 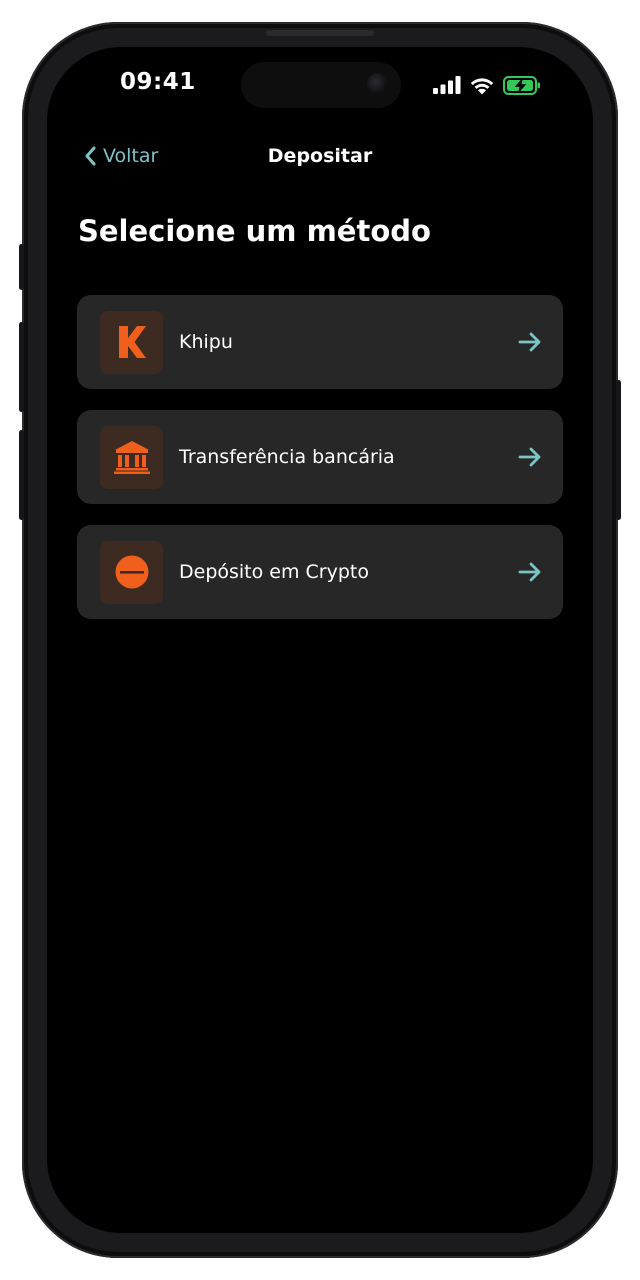 I want to click on wifi-icon, so click(x=482, y=85).